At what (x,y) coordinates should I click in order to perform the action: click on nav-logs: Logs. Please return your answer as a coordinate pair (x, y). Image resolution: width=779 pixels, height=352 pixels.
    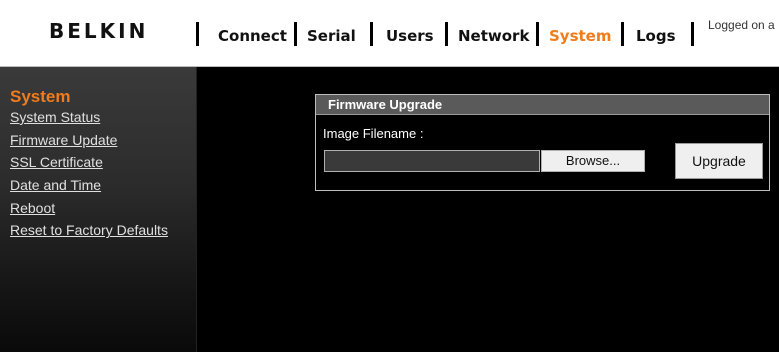
    Looking at the image, I should click on (656, 36).